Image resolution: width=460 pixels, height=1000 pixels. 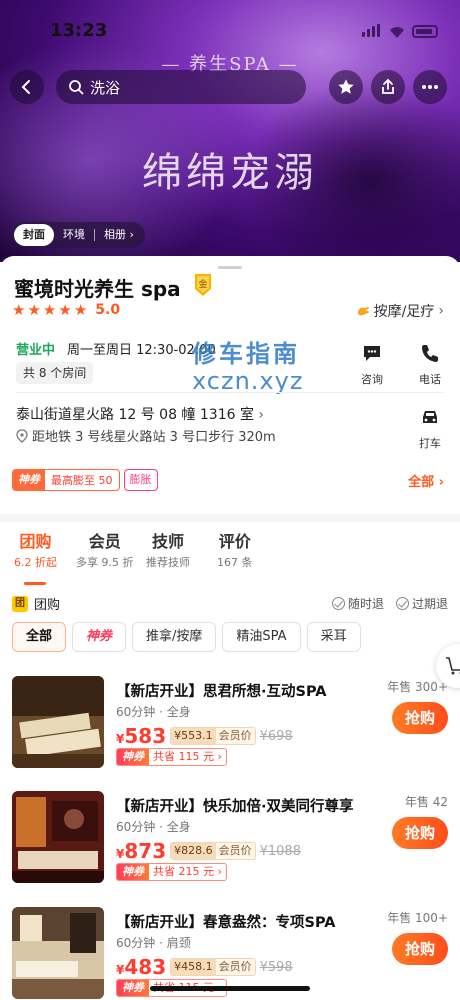 What do you see at coordinates (174, 637) in the screenshot?
I see `filter-massage: 推拿/按摩` at bounding box center [174, 637].